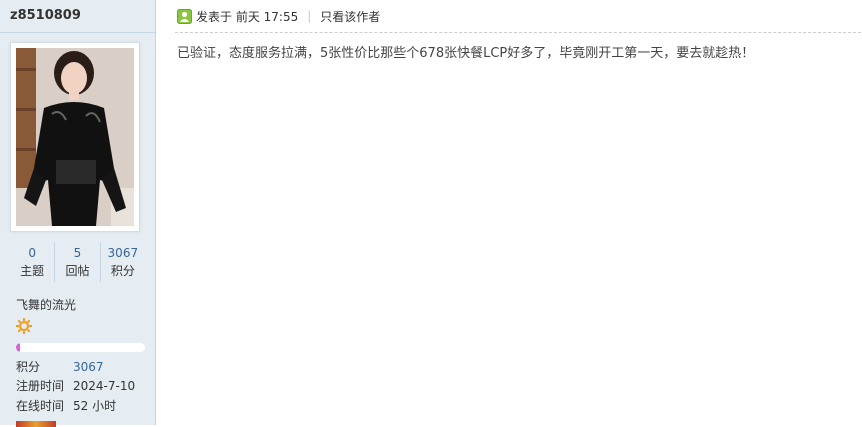 The width and height of the screenshot is (862, 427). I want to click on stat-points-value: 3067, so click(123, 253).